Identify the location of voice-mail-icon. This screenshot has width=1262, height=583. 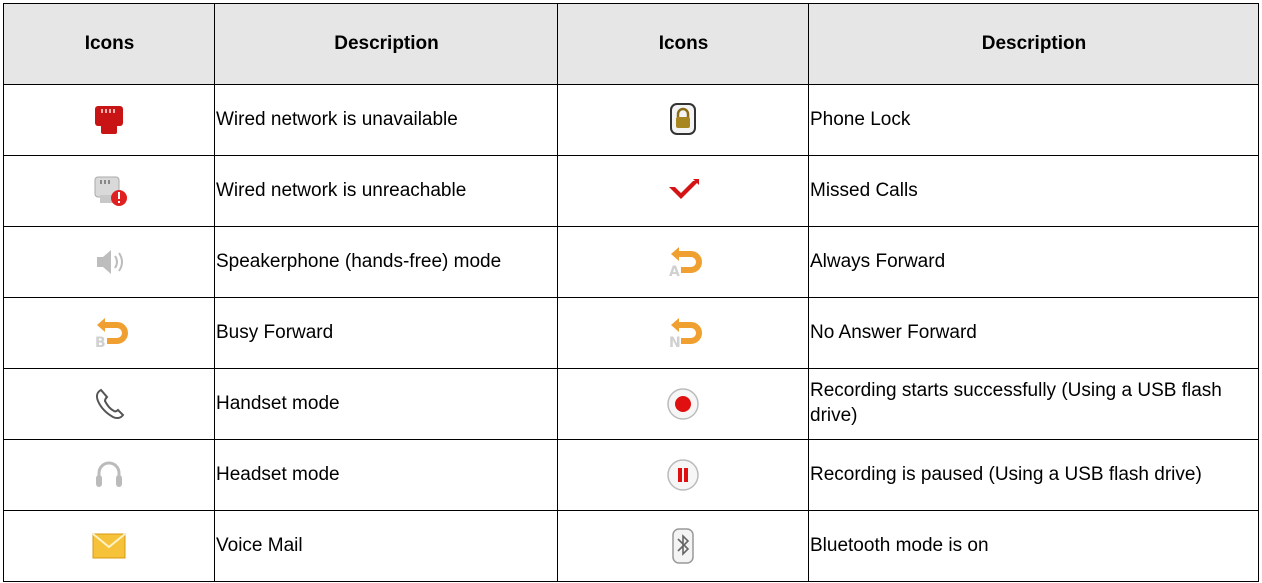
(109, 546).